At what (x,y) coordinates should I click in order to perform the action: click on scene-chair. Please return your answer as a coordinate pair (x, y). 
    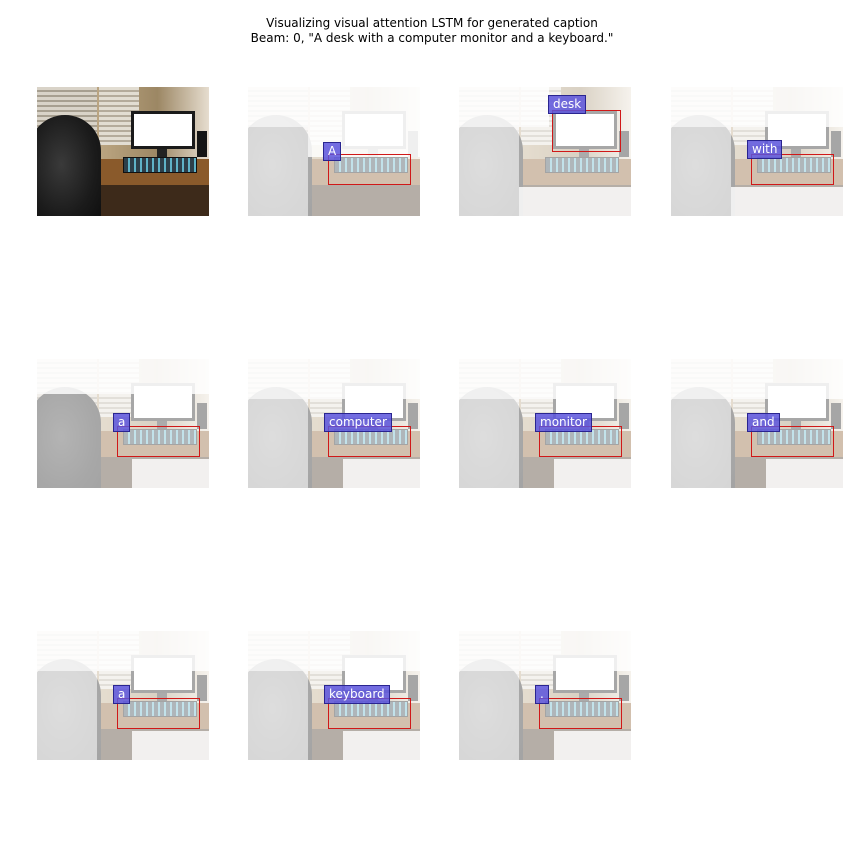
    Looking at the image, I should click on (69, 165).